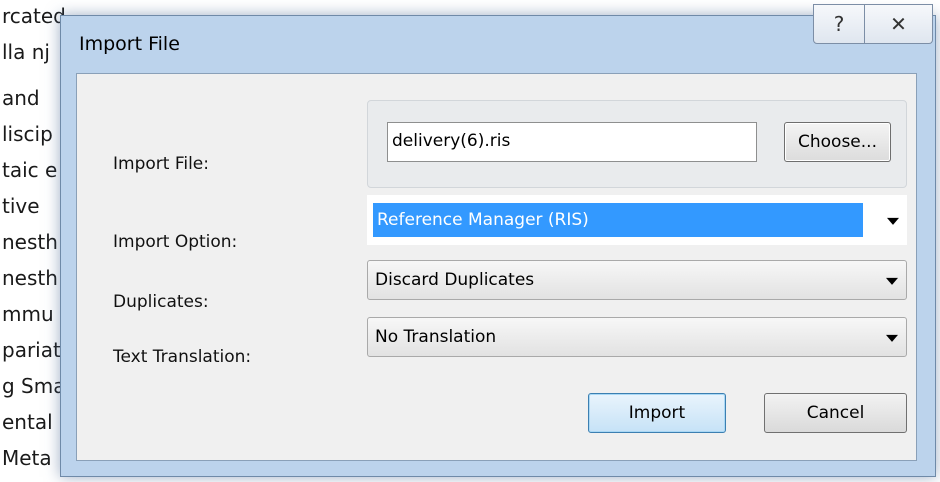 The height and width of the screenshot is (482, 940). I want to click on duplicates-value: Discard Duplicates, so click(455, 280).